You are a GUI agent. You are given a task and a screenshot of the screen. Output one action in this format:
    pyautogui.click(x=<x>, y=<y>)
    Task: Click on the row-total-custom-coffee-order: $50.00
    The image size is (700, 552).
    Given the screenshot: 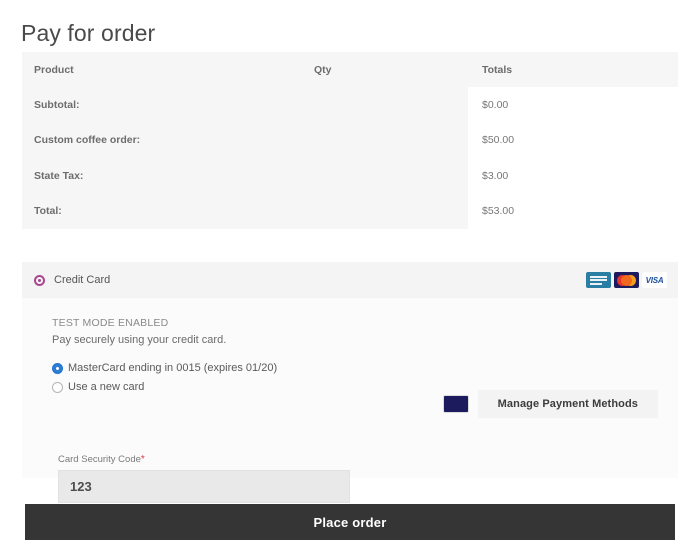 What is the action you would take?
    pyautogui.click(x=573, y=140)
    